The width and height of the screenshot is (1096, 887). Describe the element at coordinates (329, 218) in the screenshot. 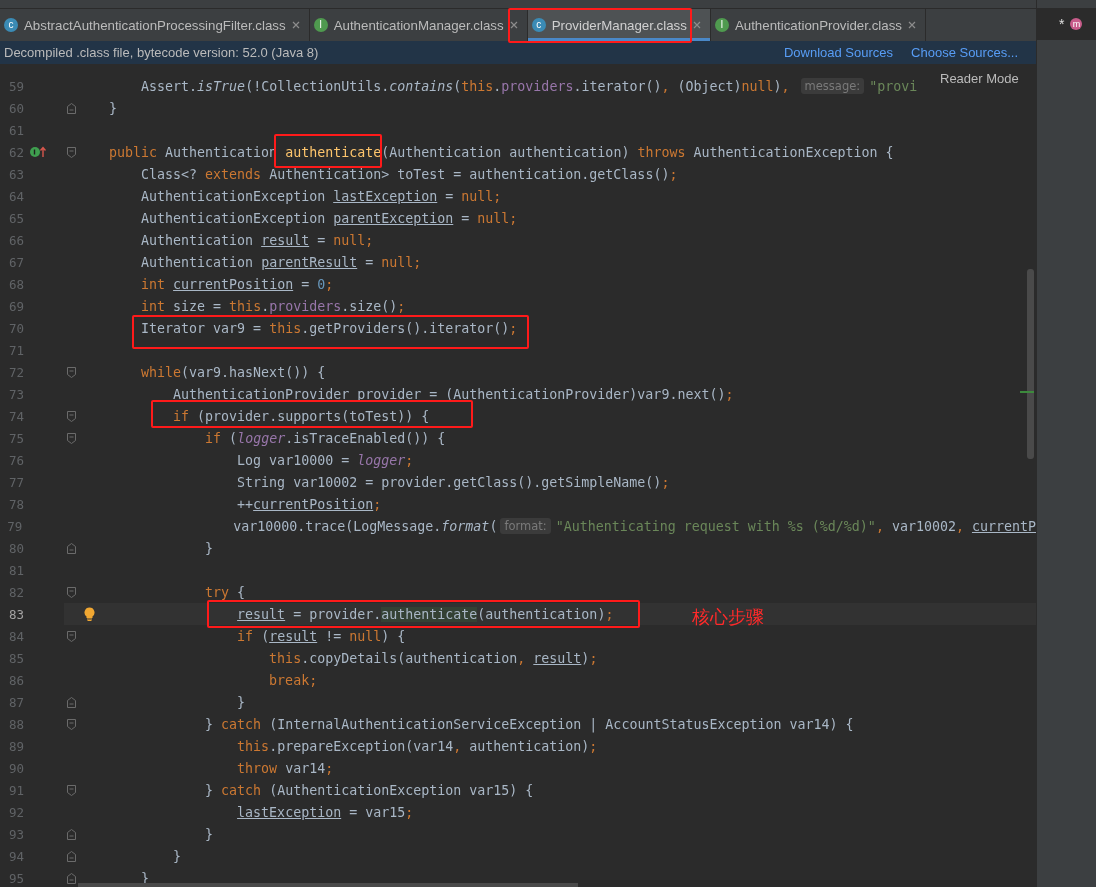

I see `code-text: AuthenticationException parentException = null;` at that location.